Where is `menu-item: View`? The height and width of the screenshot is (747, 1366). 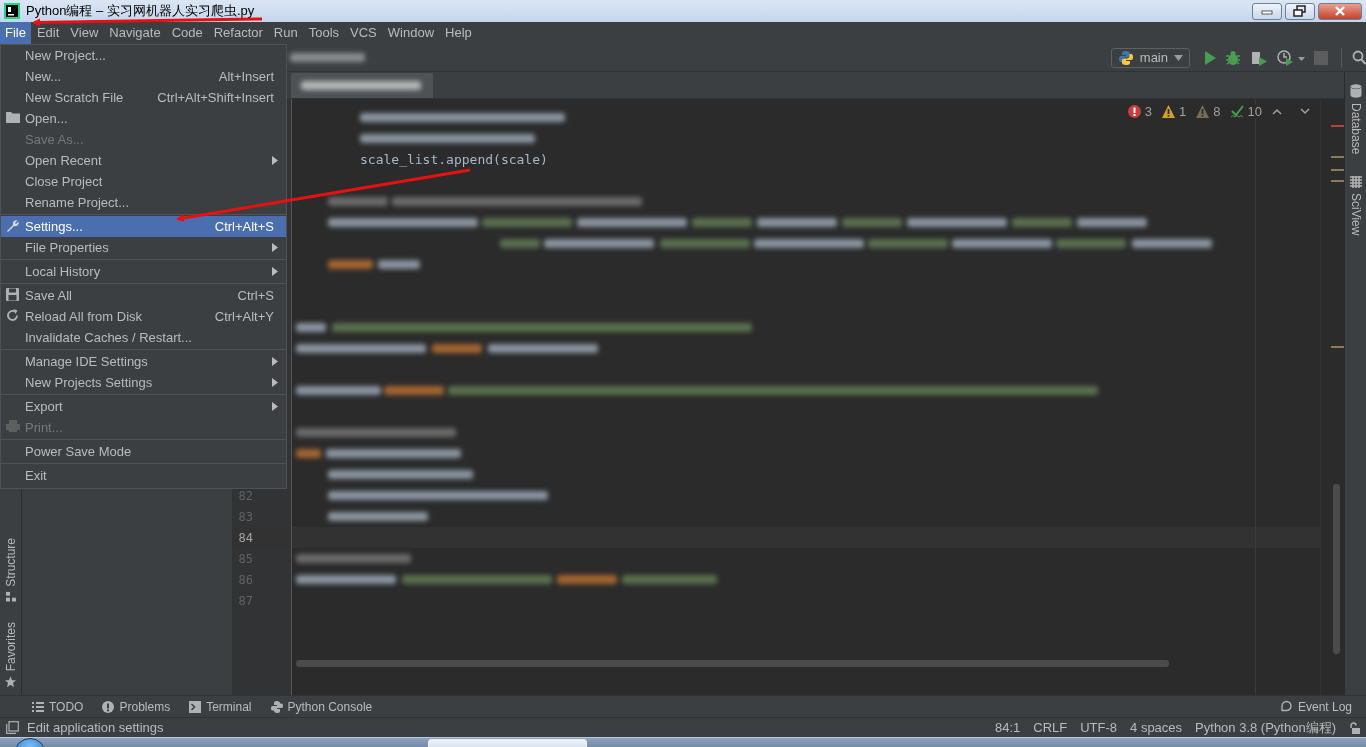
menu-item: View is located at coordinates (84, 33).